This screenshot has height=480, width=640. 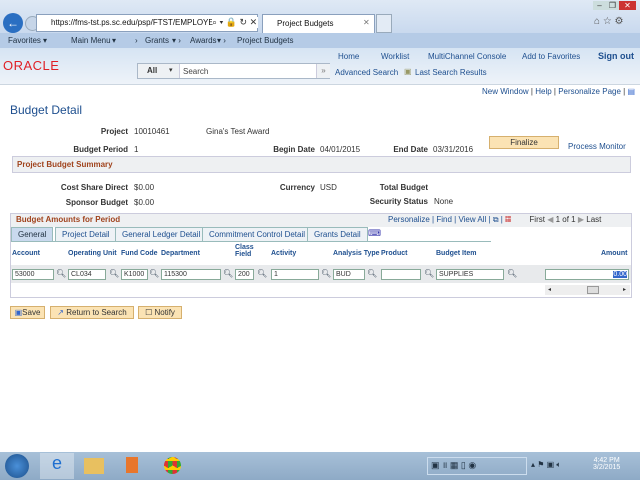 What do you see at coordinates (606, 464) in the screenshot?
I see `clock: 4:42 PM 3/2/2015` at bounding box center [606, 464].